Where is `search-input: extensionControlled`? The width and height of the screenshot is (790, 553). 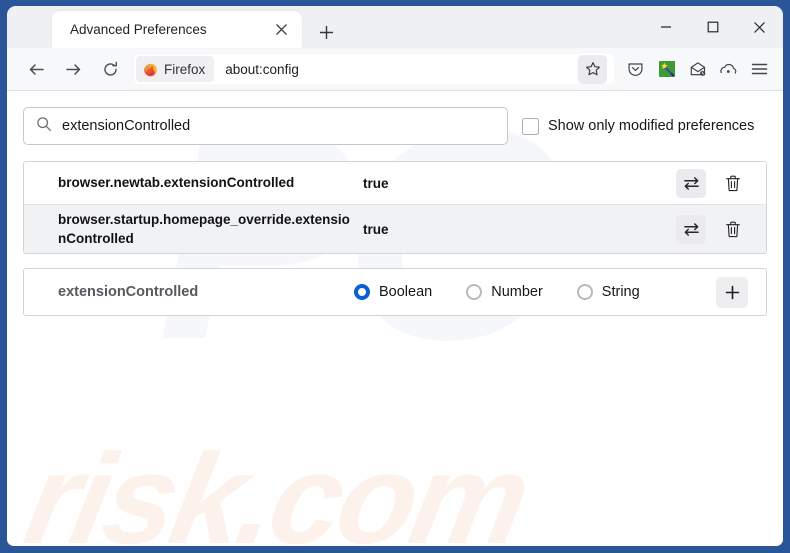
search-input: extensionControlled is located at coordinates (265, 126).